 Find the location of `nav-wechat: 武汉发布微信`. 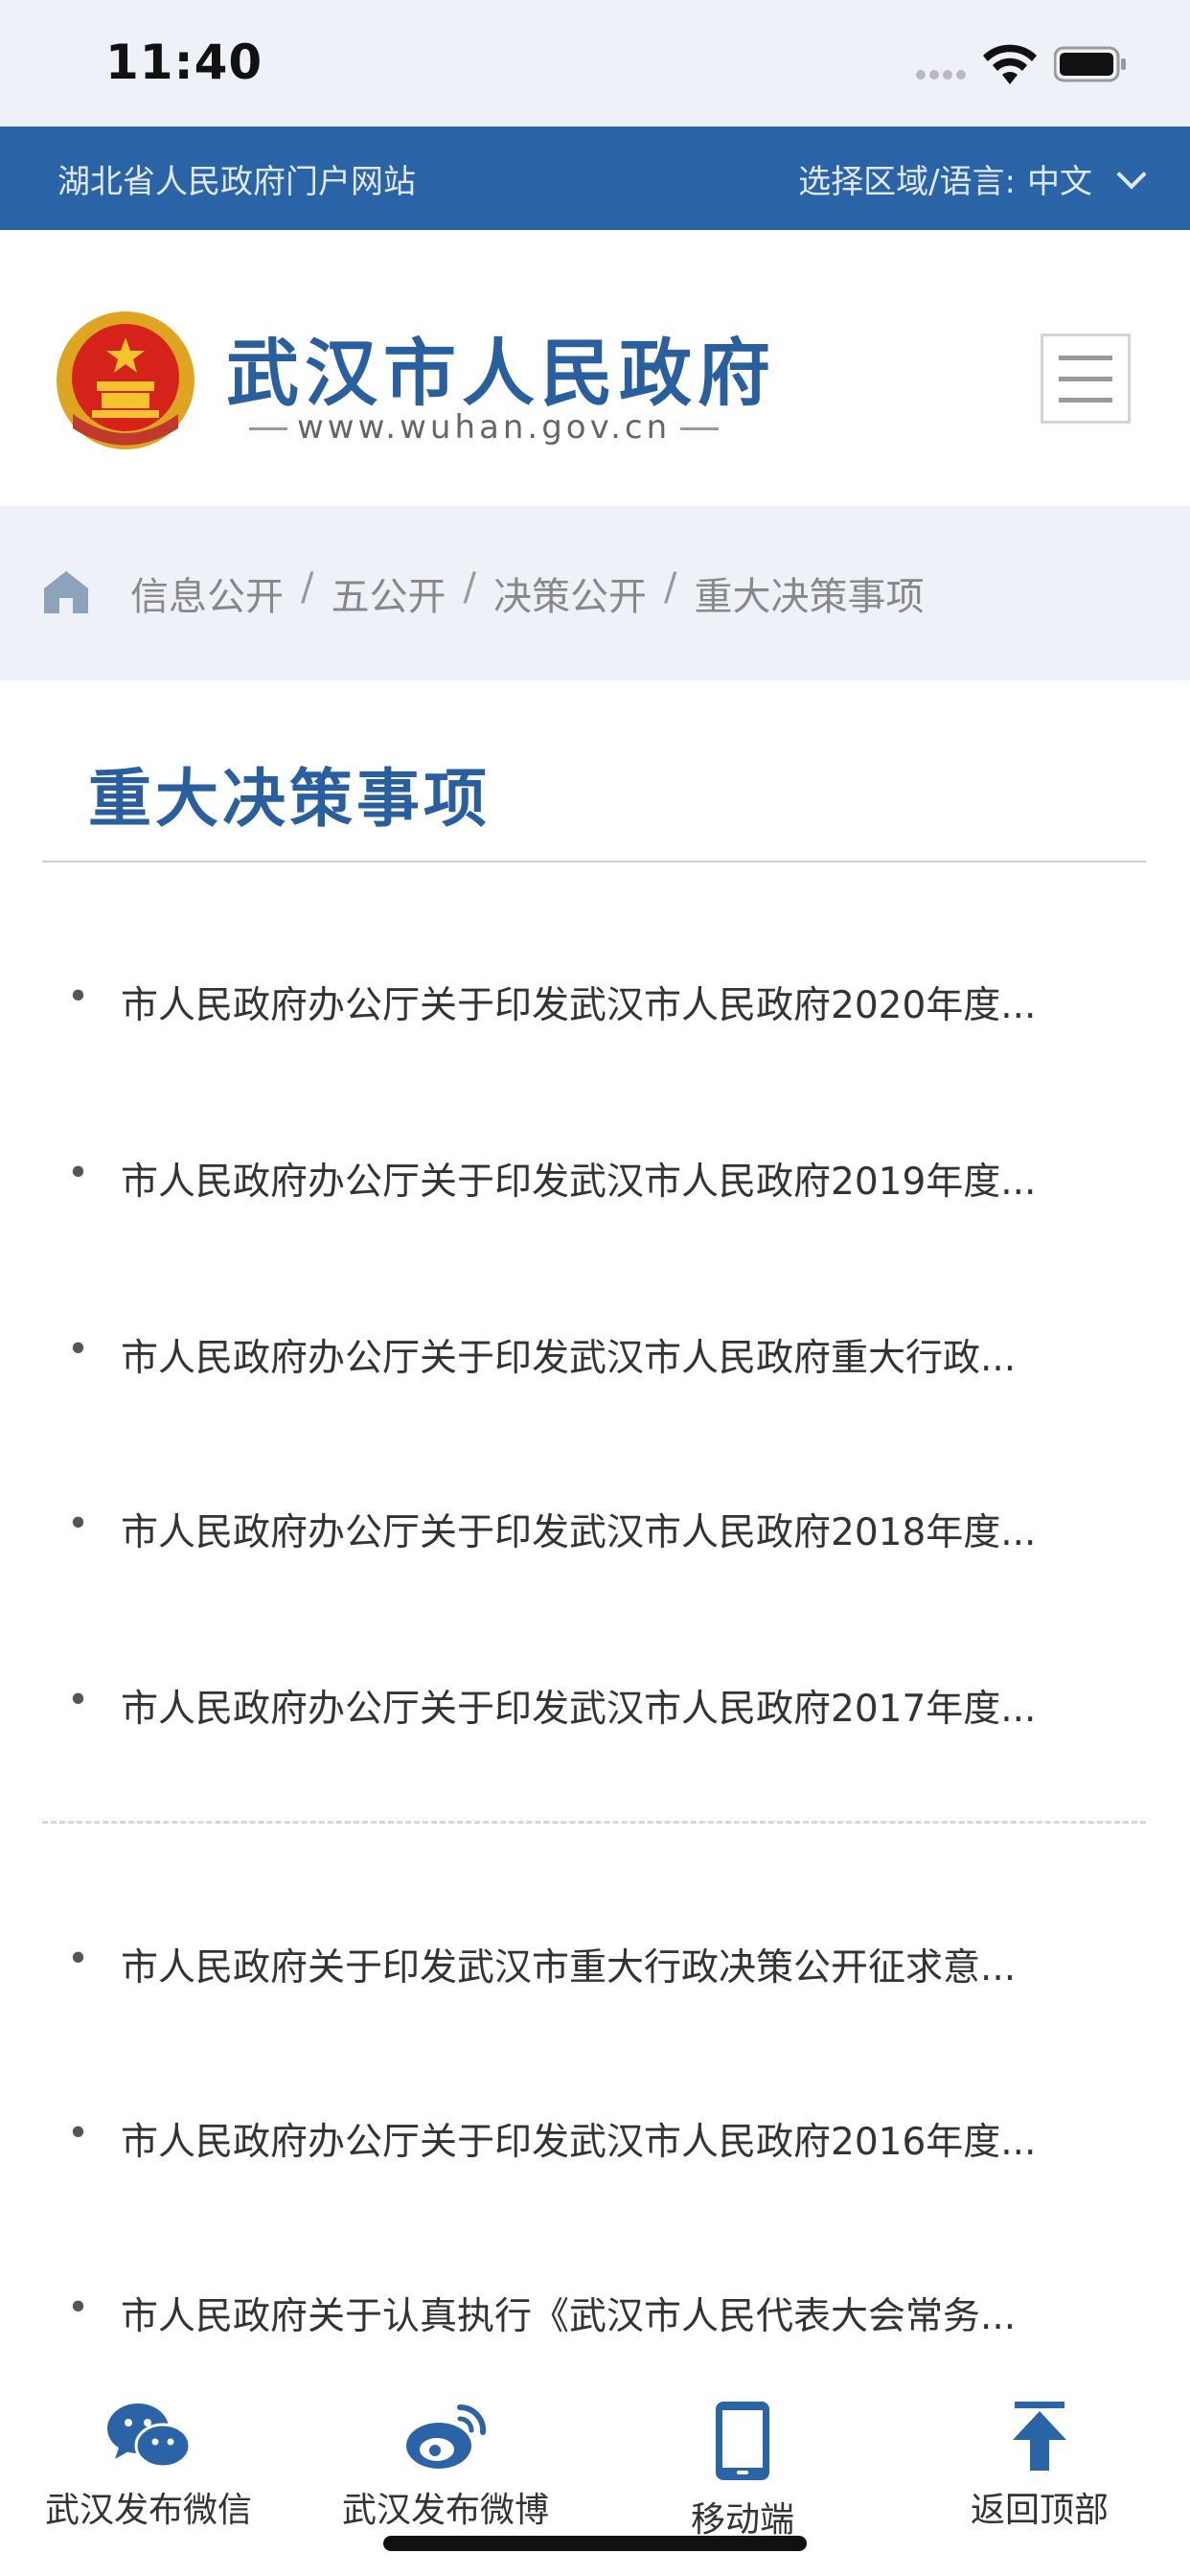

nav-wechat: 武汉发布微信 is located at coordinates (148, 2466).